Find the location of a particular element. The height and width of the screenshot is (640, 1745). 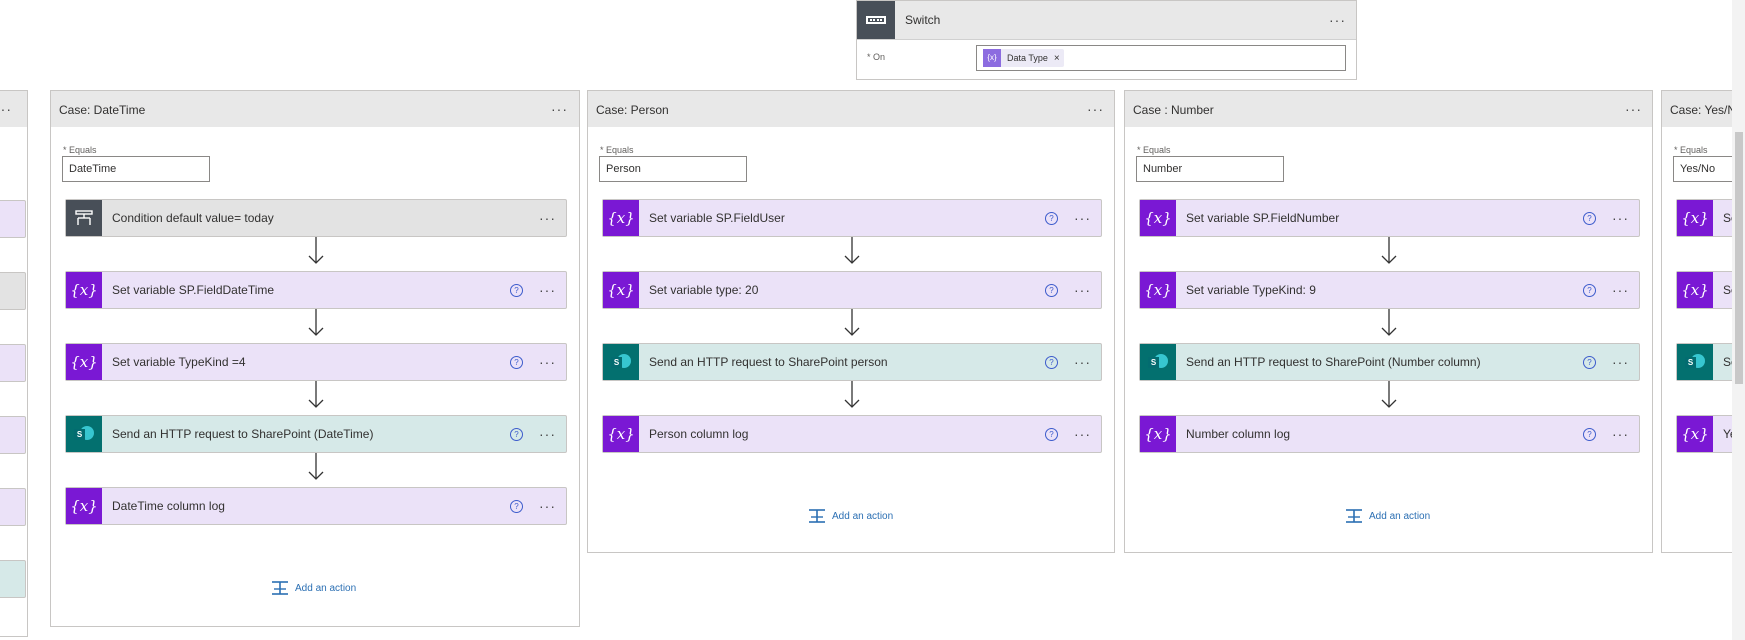

action-set-variable: {x} Set variable type: 20 ? ··· is located at coordinates (852, 290).